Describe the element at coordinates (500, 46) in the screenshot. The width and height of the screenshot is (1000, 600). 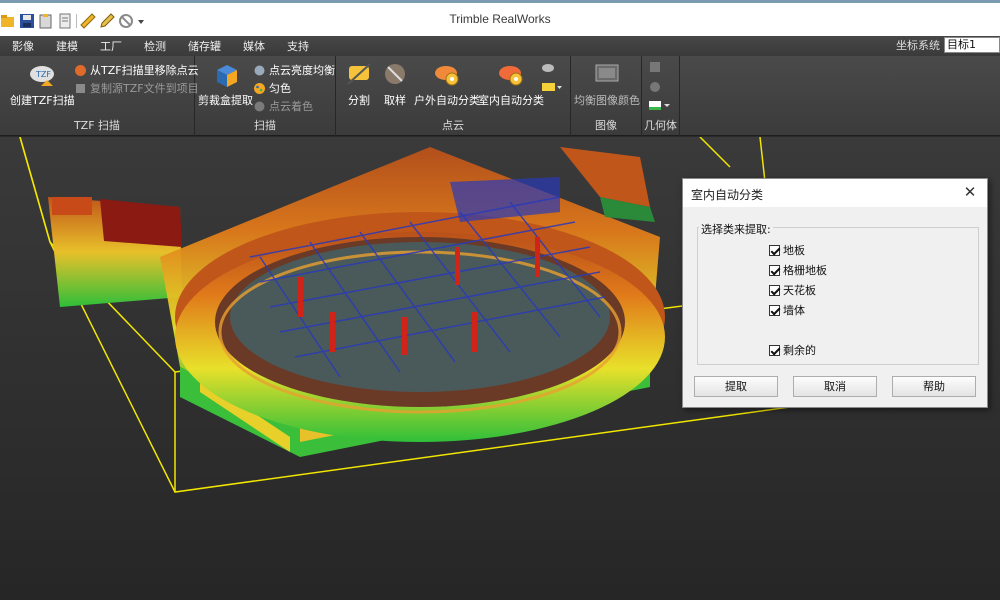
I see `menu-bar: 影像 建模 工厂 检测 储存罐 媒体 支持 坐标系统 目标1` at that location.